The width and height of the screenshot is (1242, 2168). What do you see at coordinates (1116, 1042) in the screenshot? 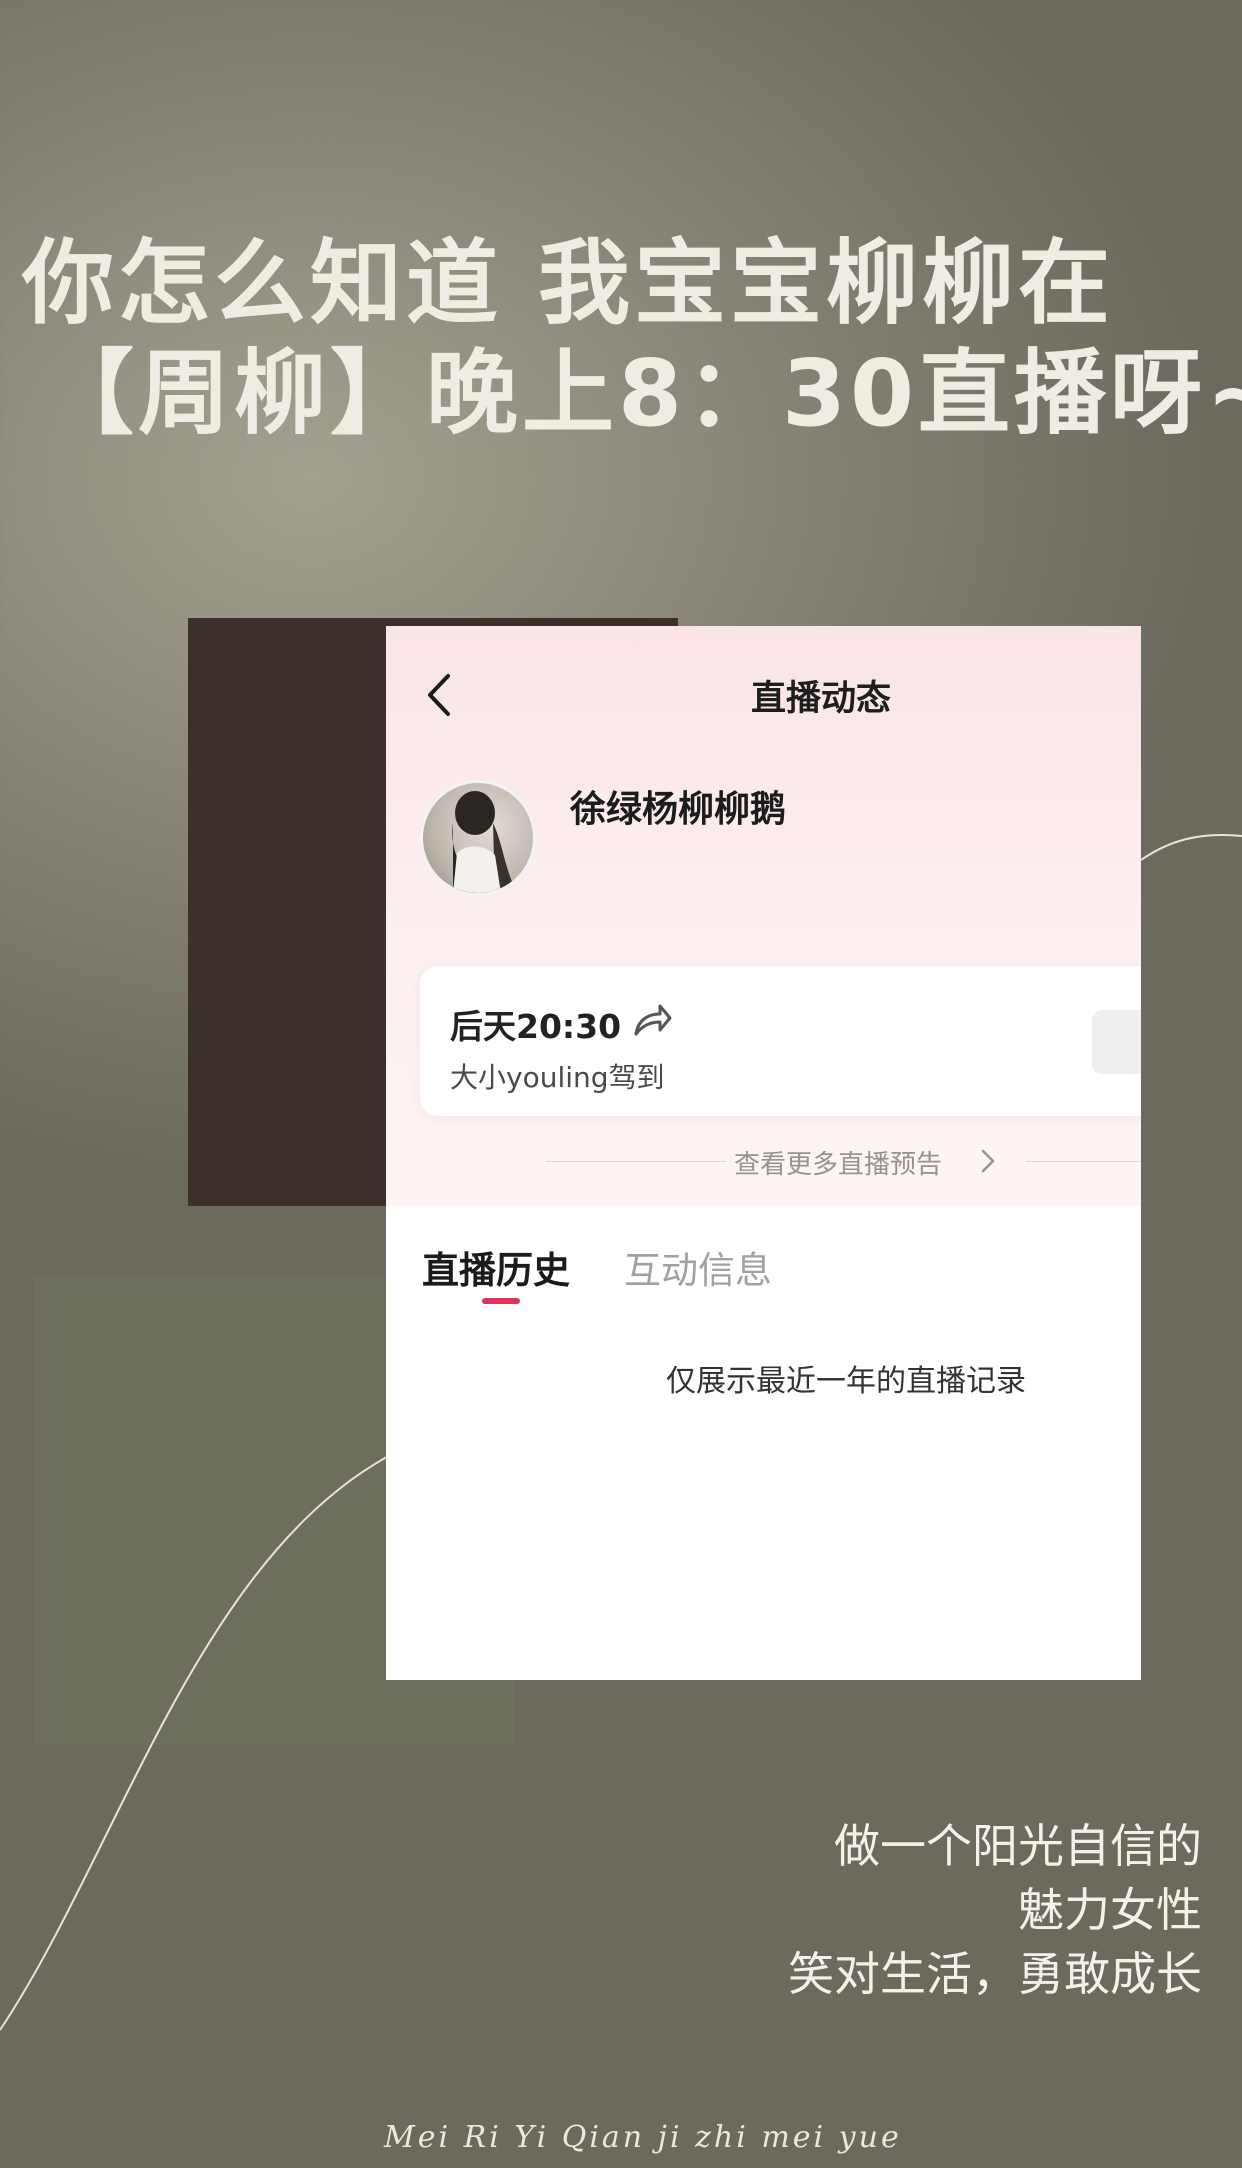
I see `preview-action-button` at bounding box center [1116, 1042].